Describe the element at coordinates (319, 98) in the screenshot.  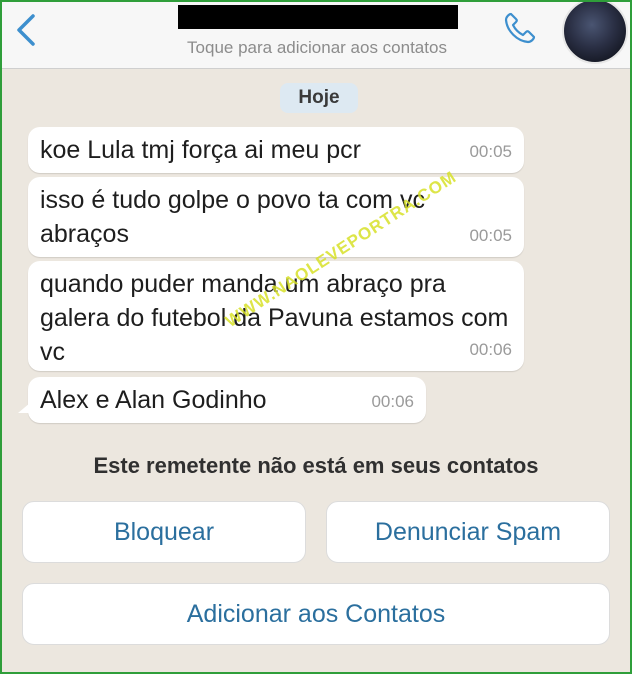
I see `date-separator: Hoje` at that location.